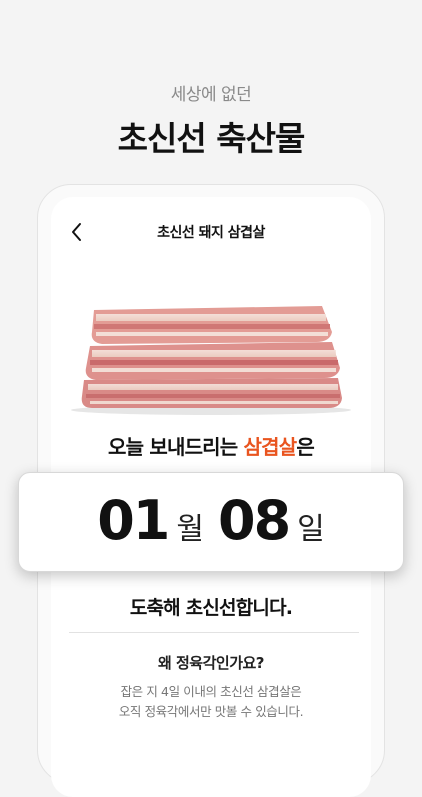  Describe the element at coordinates (211, 233) in the screenshot. I see `nav-title: 초신선 돼지 삼겹살` at that location.